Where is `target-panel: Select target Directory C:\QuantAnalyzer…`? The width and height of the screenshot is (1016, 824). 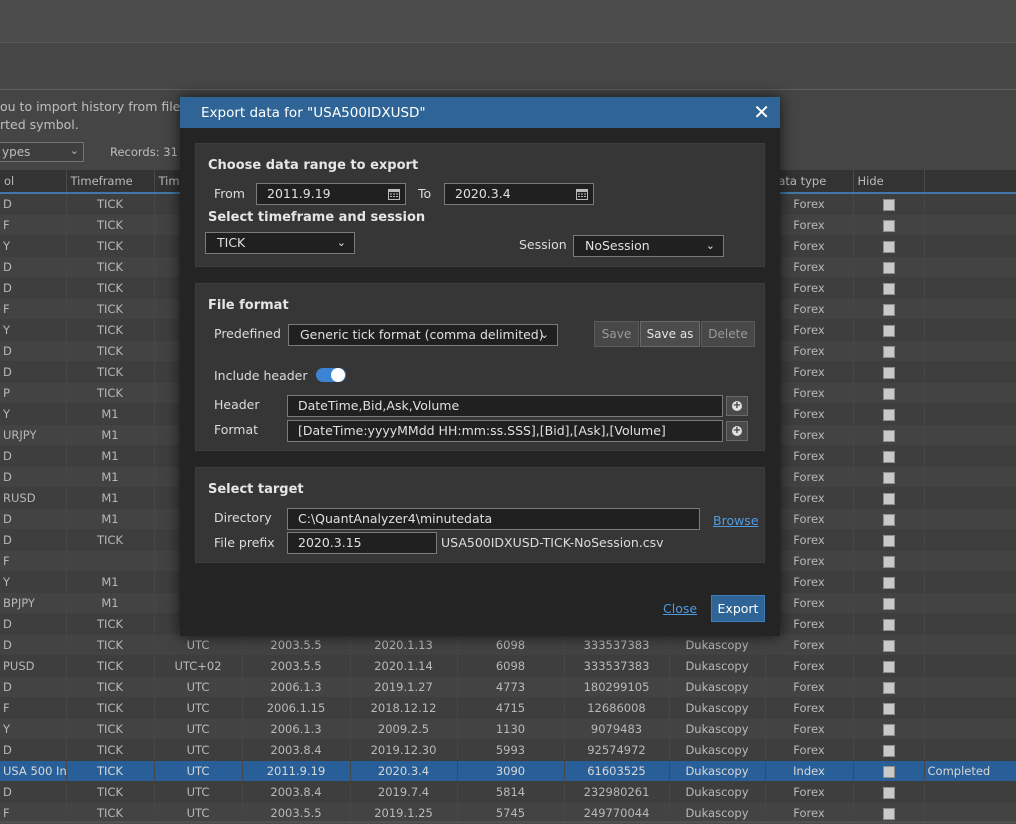
target-panel: Select target Directory C:\QuantAnalyzer… is located at coordinates (480, 515).